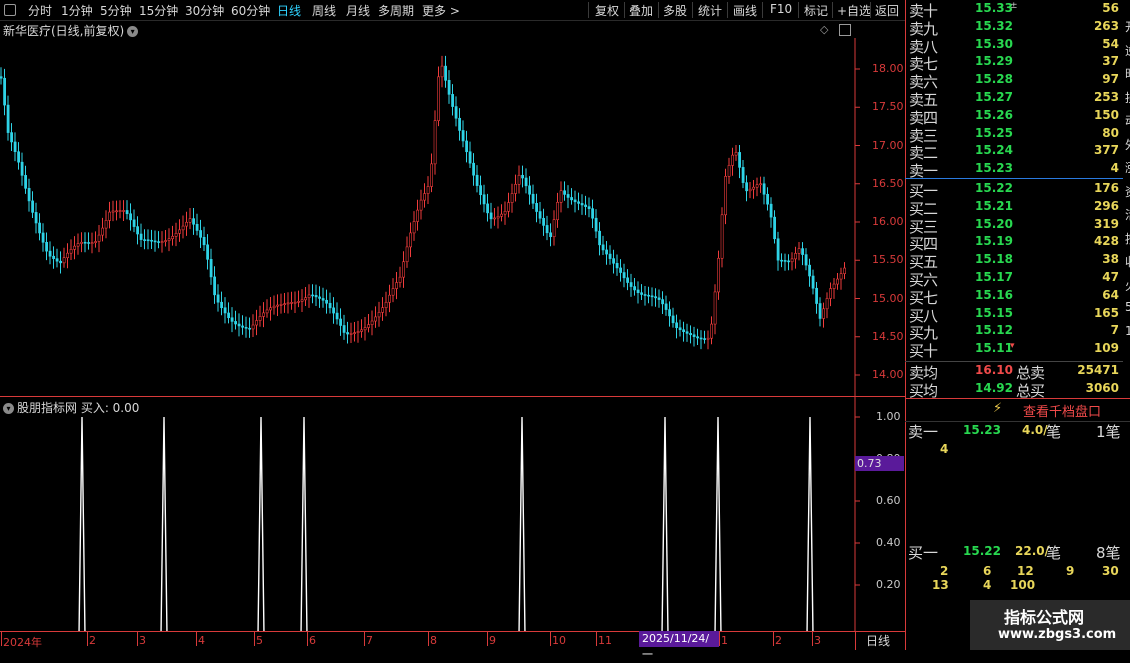 Image resolution: width=1130 pixels, height=663 pixels. What do you see at coordinates (428, 639) in the screenshot?
I see `date-tick` at bounding box center [428, 639].